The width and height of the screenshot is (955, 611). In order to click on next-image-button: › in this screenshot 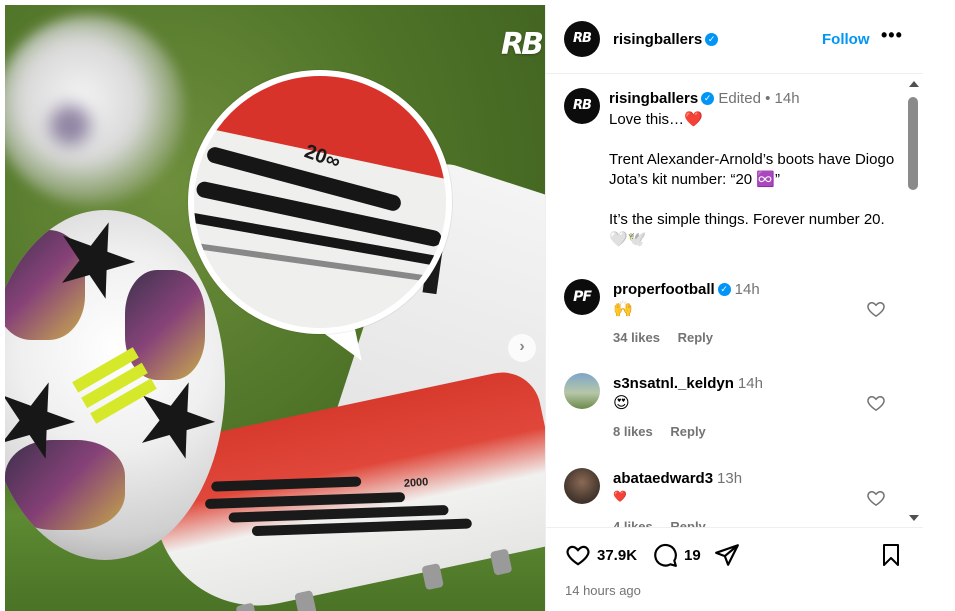, I will do `click(522, 348)`.